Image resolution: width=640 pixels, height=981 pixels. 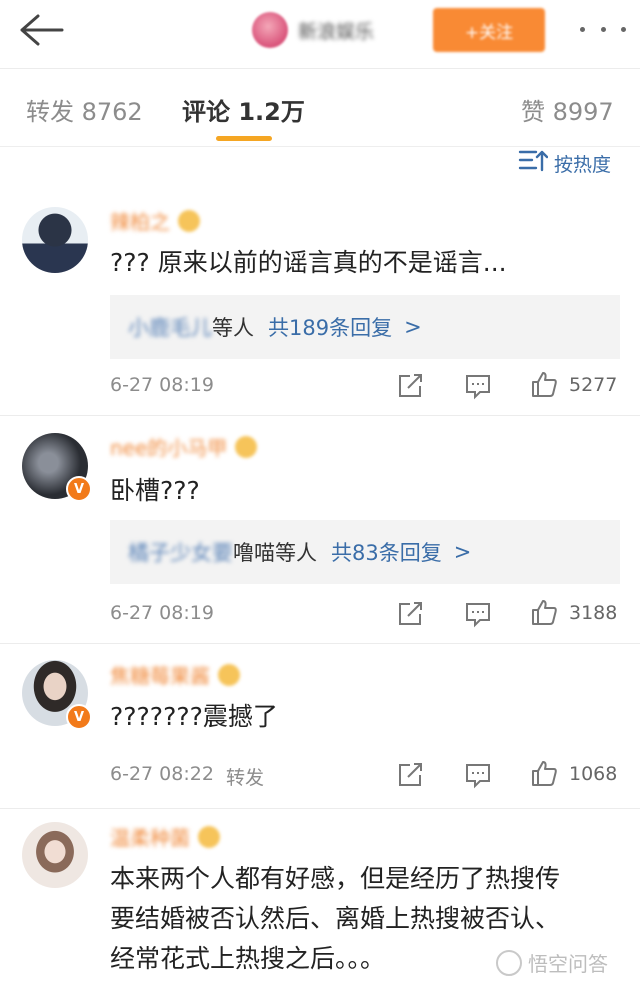 What do you see at coordinates (245, 776) in the screenshot?
I see `repost-label: 转发` at bounding box center [245, 776].